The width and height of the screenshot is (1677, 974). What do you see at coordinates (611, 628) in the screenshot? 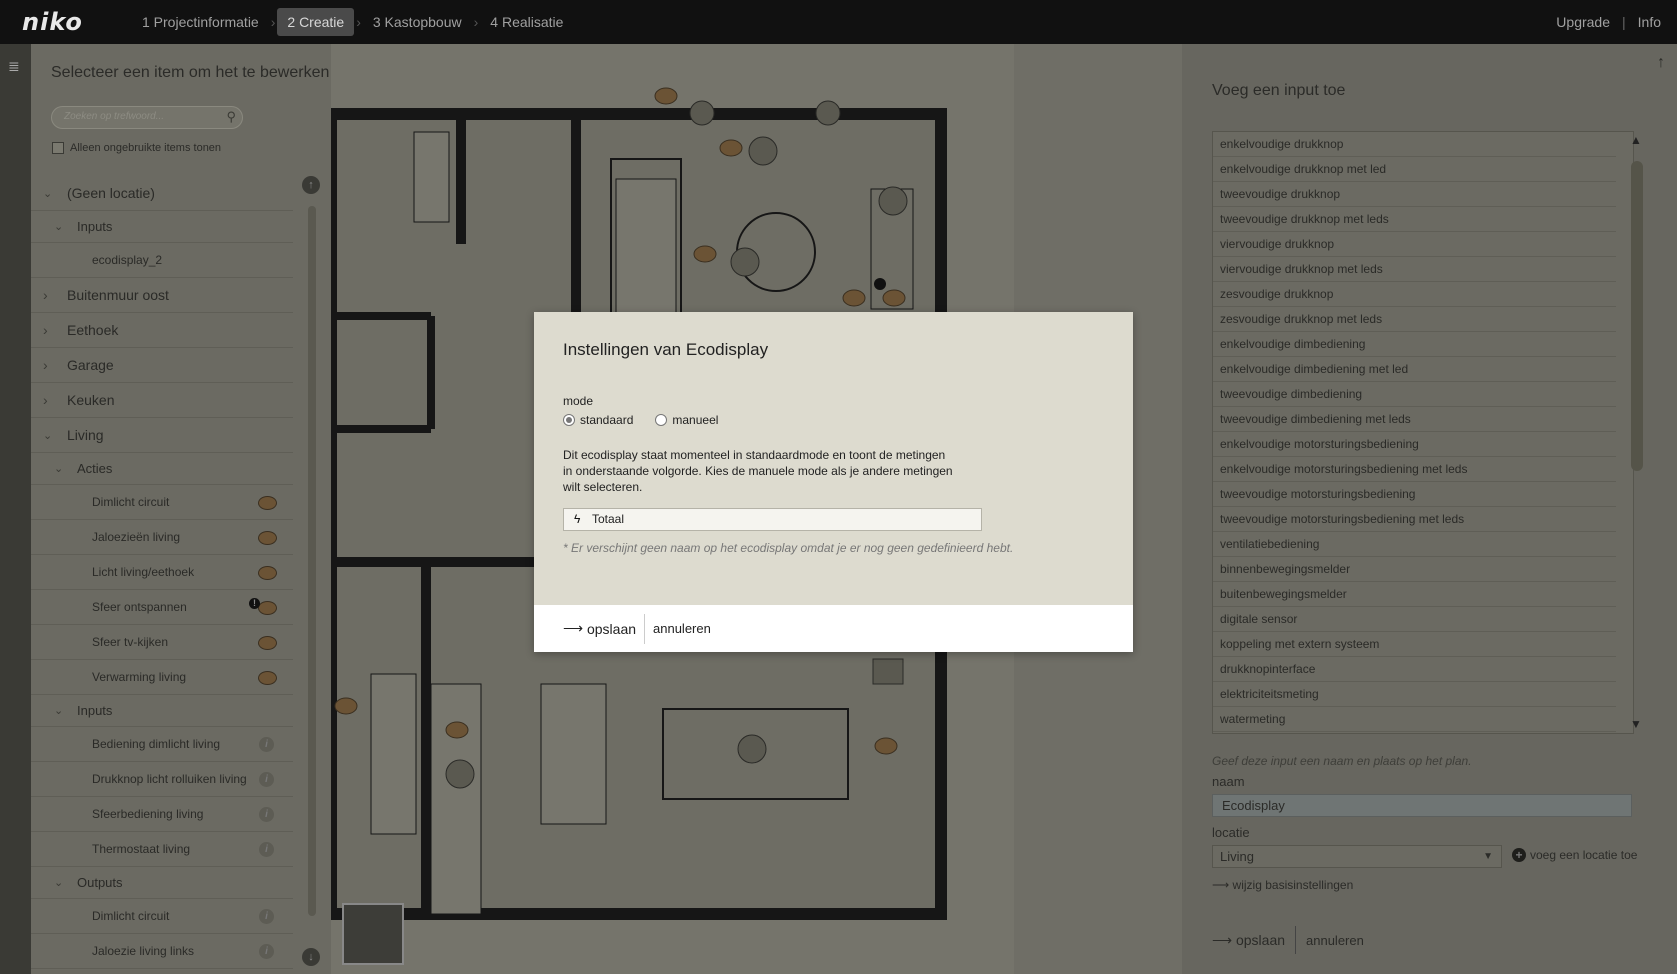
I see `dialog-save-label: opslaan` at bounding box center [611, 628].